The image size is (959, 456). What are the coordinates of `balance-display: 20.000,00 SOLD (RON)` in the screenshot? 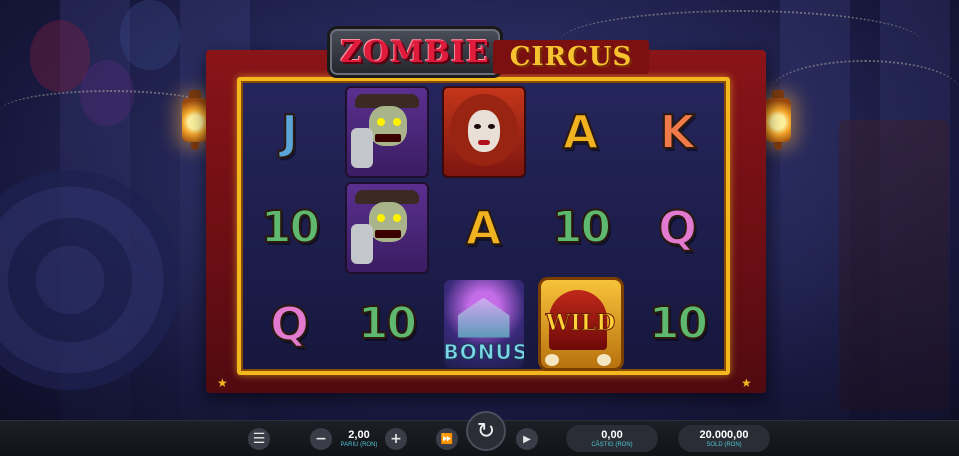 It's located at (724, 438).